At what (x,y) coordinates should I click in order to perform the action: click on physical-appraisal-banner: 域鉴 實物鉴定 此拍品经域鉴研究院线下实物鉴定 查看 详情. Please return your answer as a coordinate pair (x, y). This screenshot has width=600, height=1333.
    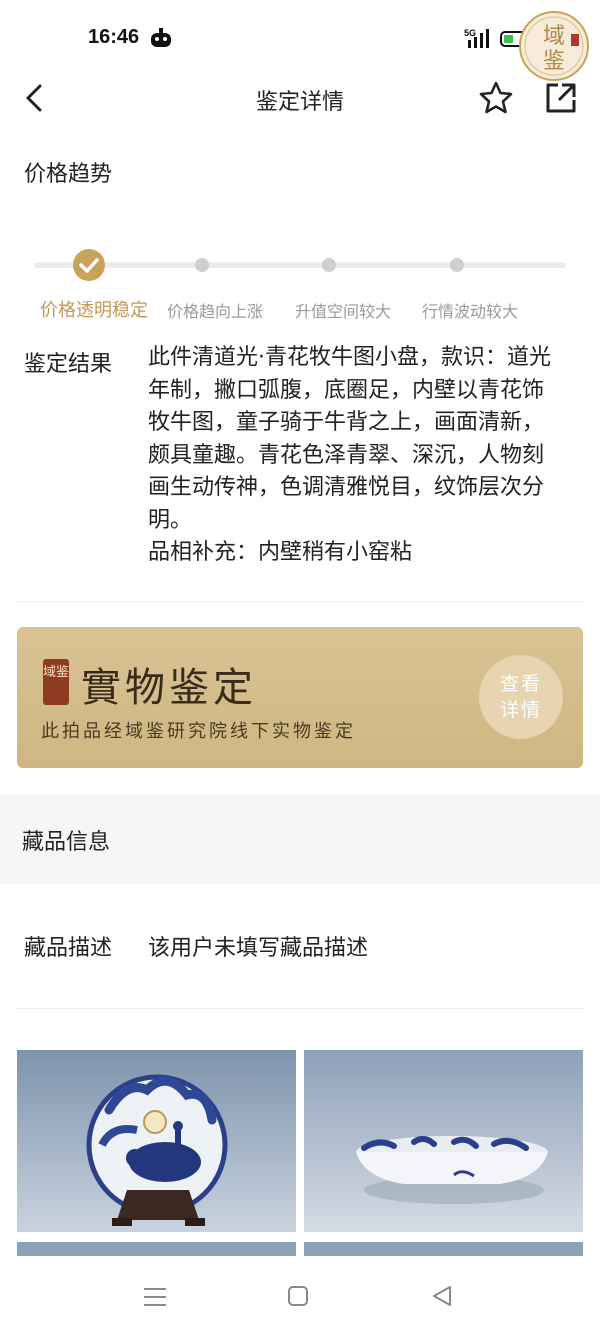
    Looking at the image, I should click on (300, 697).